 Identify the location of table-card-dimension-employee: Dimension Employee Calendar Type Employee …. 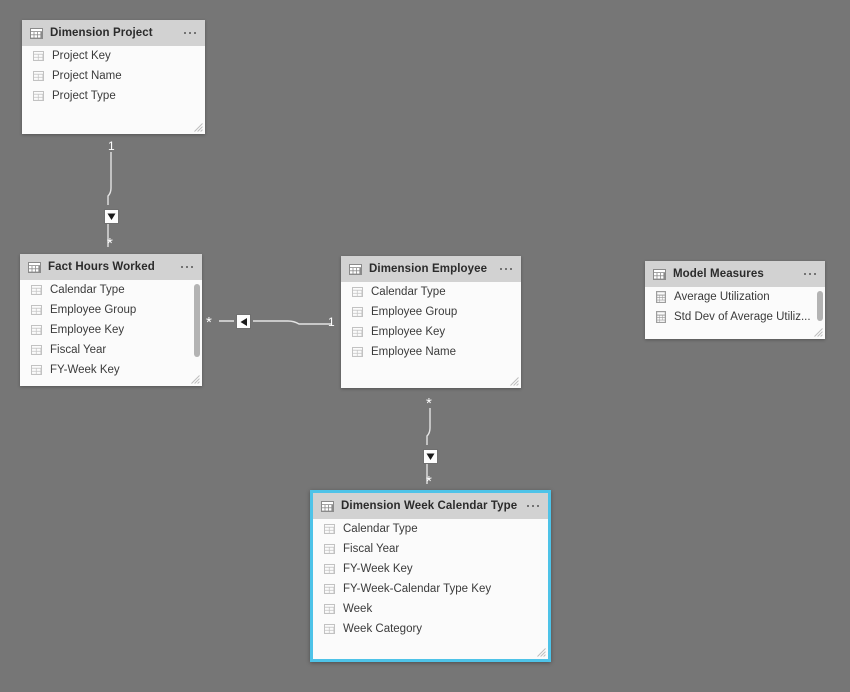
(431, 322).